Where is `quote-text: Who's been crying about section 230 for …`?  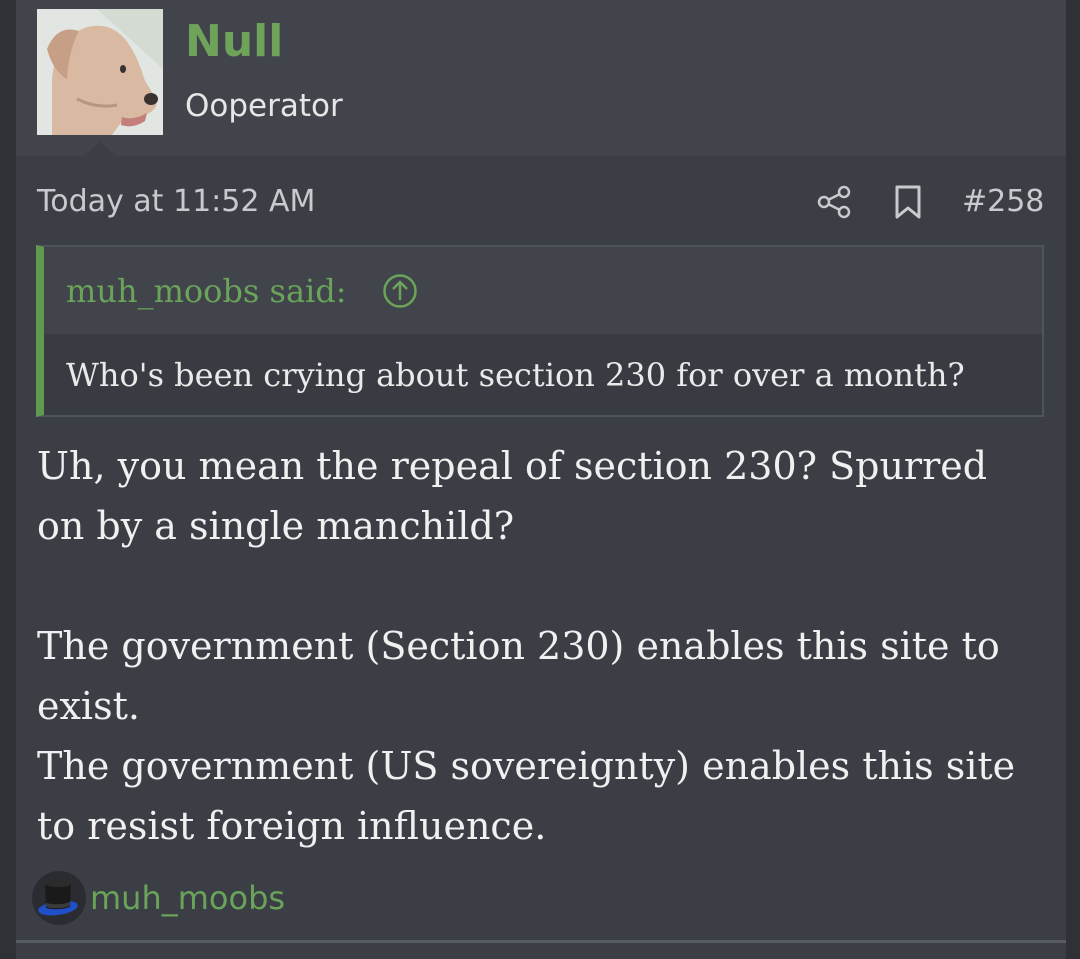 quote-text: Who's been crying about section 230 for … is located at coordinates (515, 375).